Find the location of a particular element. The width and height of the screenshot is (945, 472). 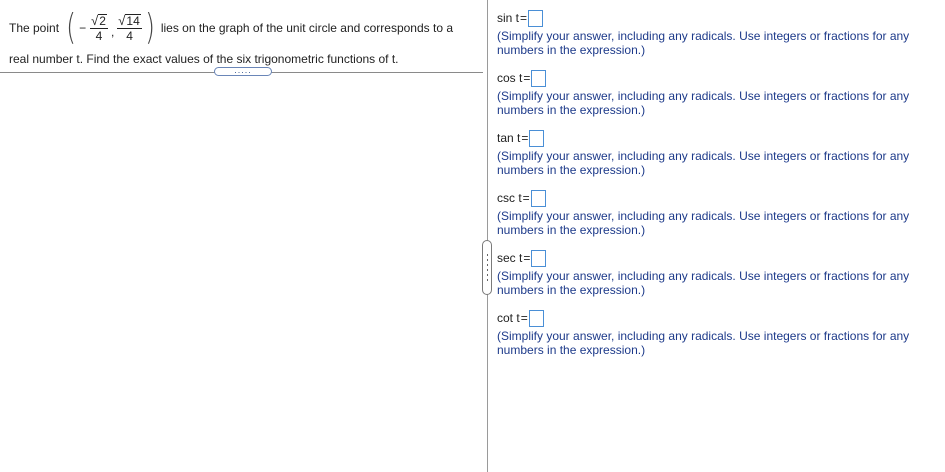

sec-answer-input is located at coordinates (539, 258).